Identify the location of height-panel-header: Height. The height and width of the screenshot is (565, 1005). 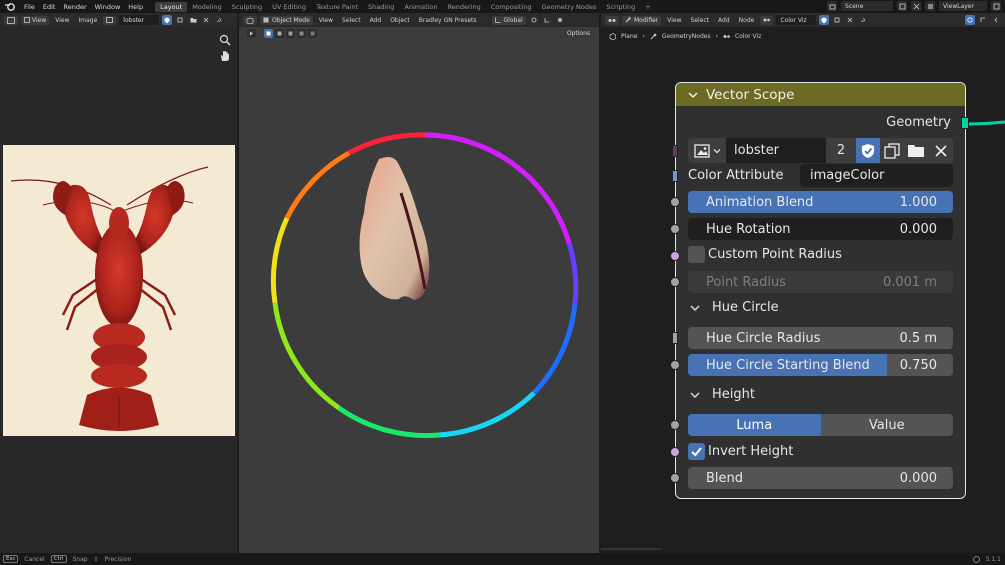
(822, 394).